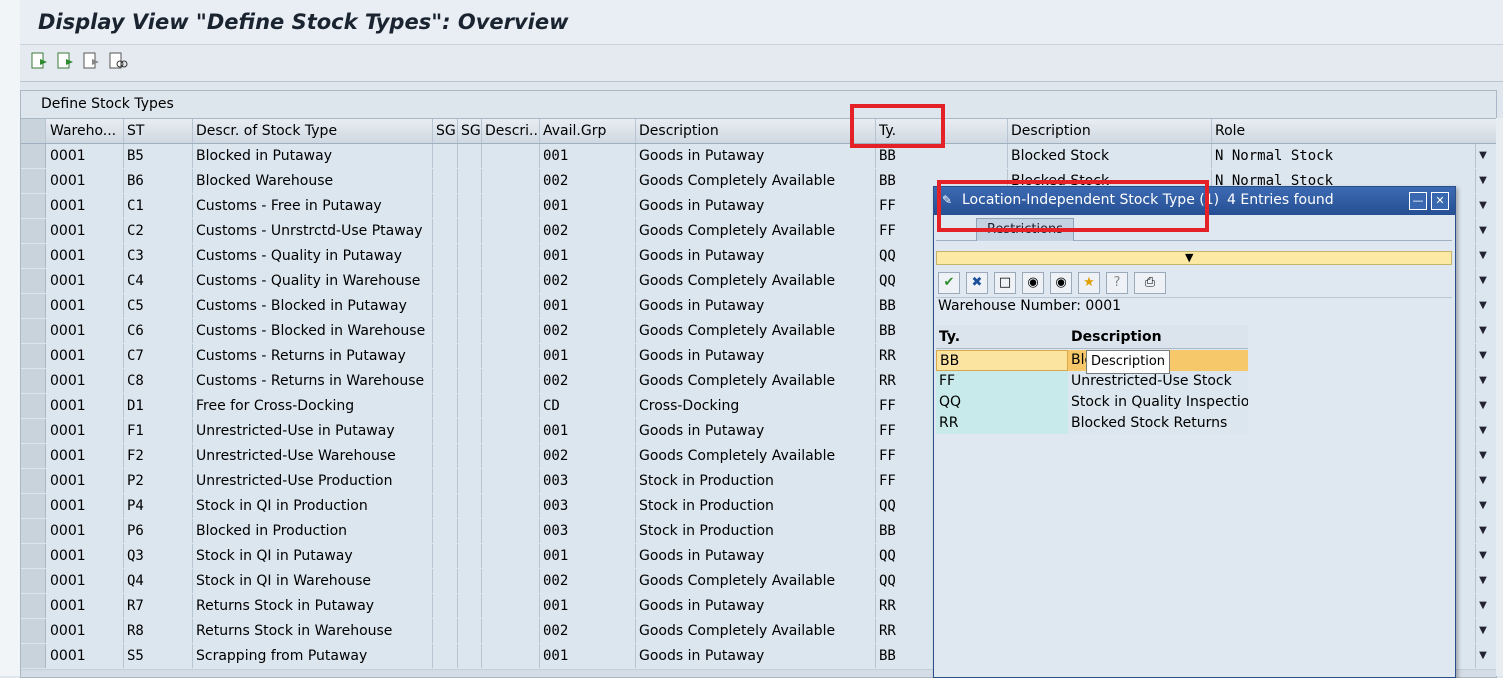 The height and width of the screenshot is (678, 1503). Describe the element at coordinates (313, 606) in the screenshot. I see `cell-descr-stock-type: Returns Stock in Putaway` at that location.